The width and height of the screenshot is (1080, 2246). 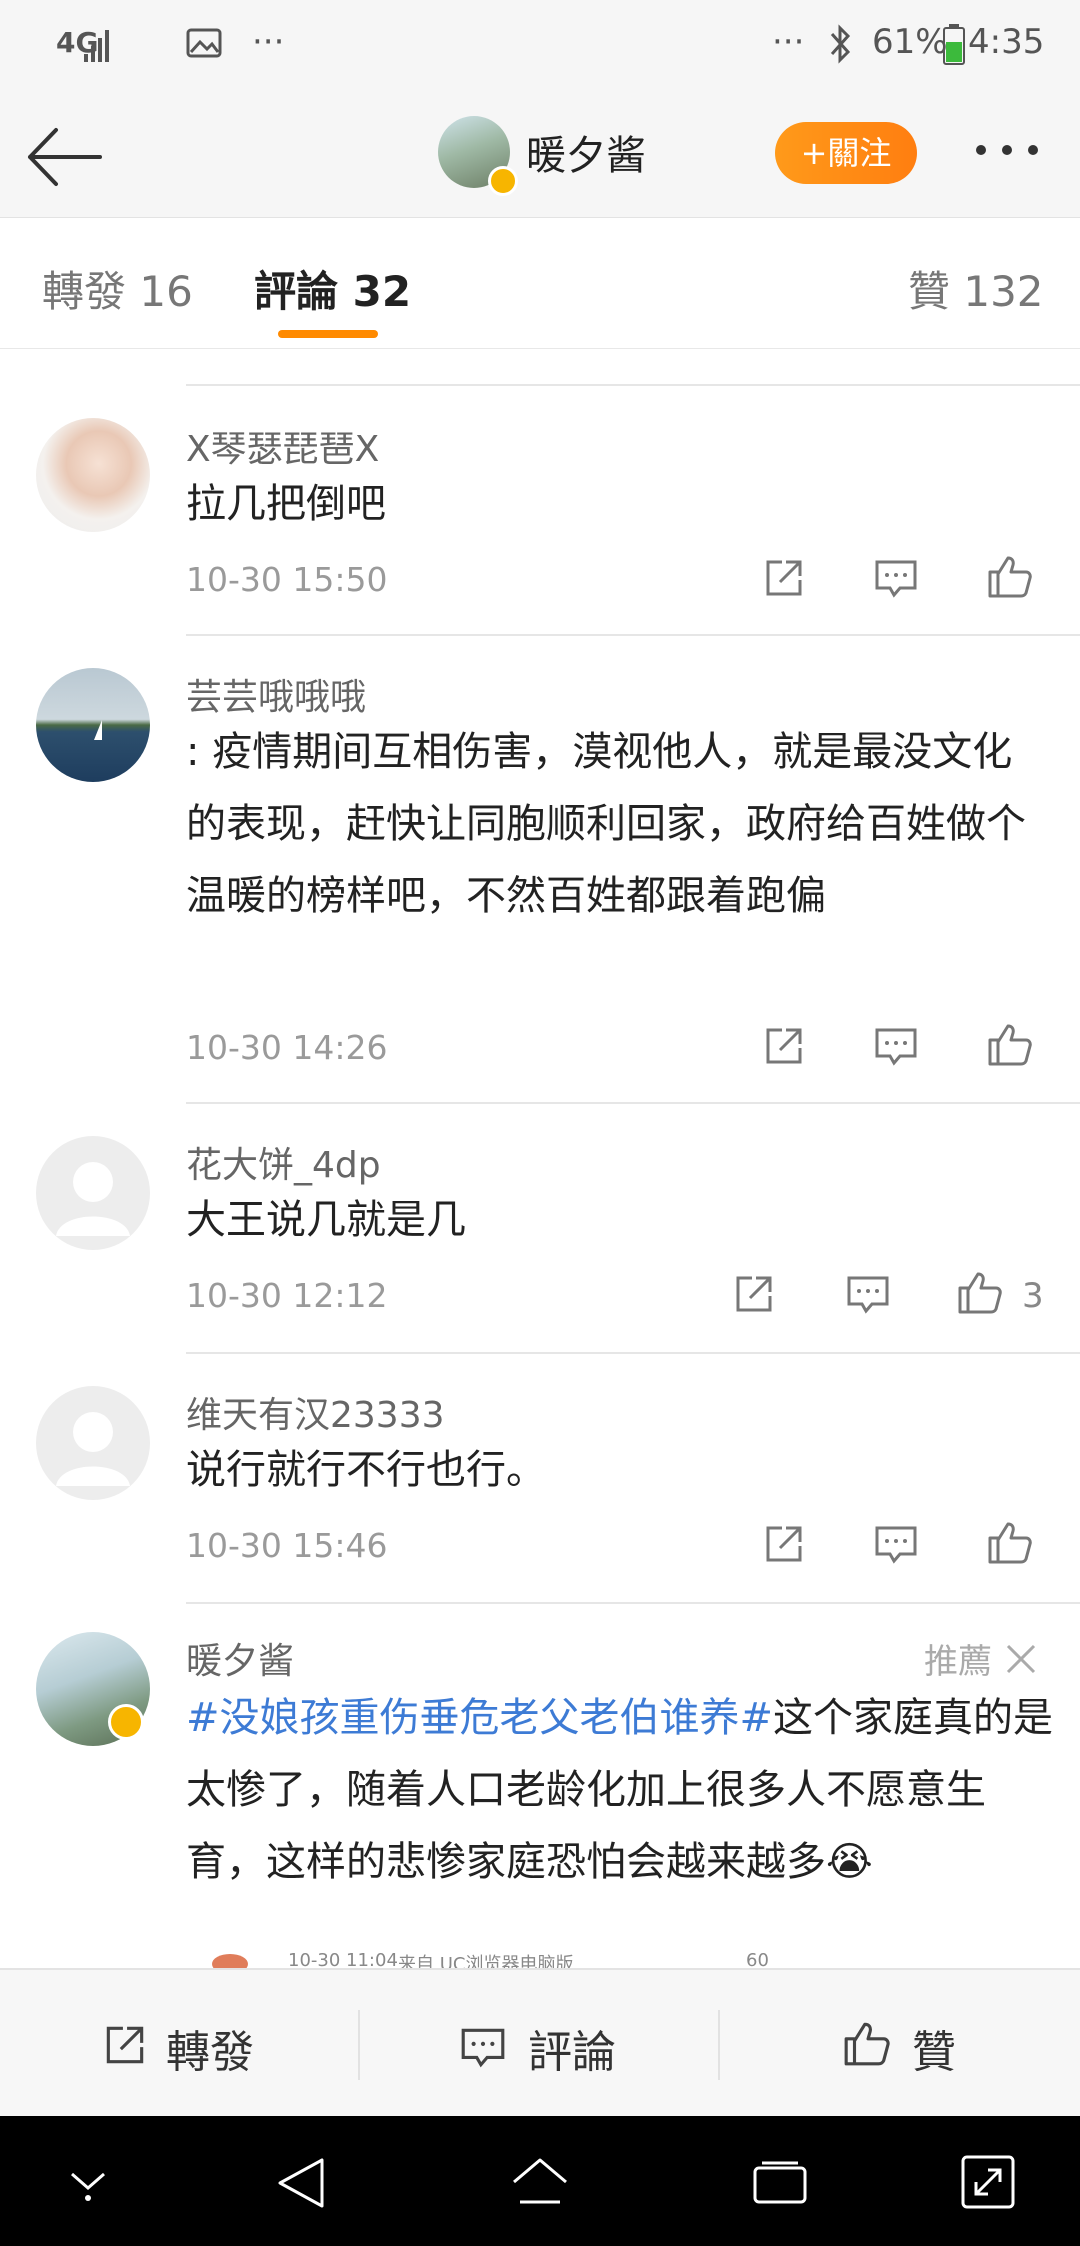 What do you see at coordinates (934, 2052) in the screenshot?
I see `like-label: 贊` at bounding box center [934, 2052].